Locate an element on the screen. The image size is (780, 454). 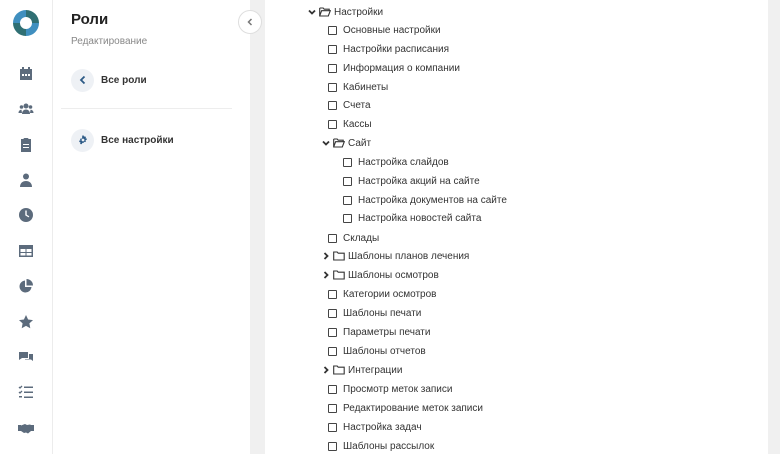
tree-folder-label: Шаблоны планов лечения is located at coordinates (409, 256).